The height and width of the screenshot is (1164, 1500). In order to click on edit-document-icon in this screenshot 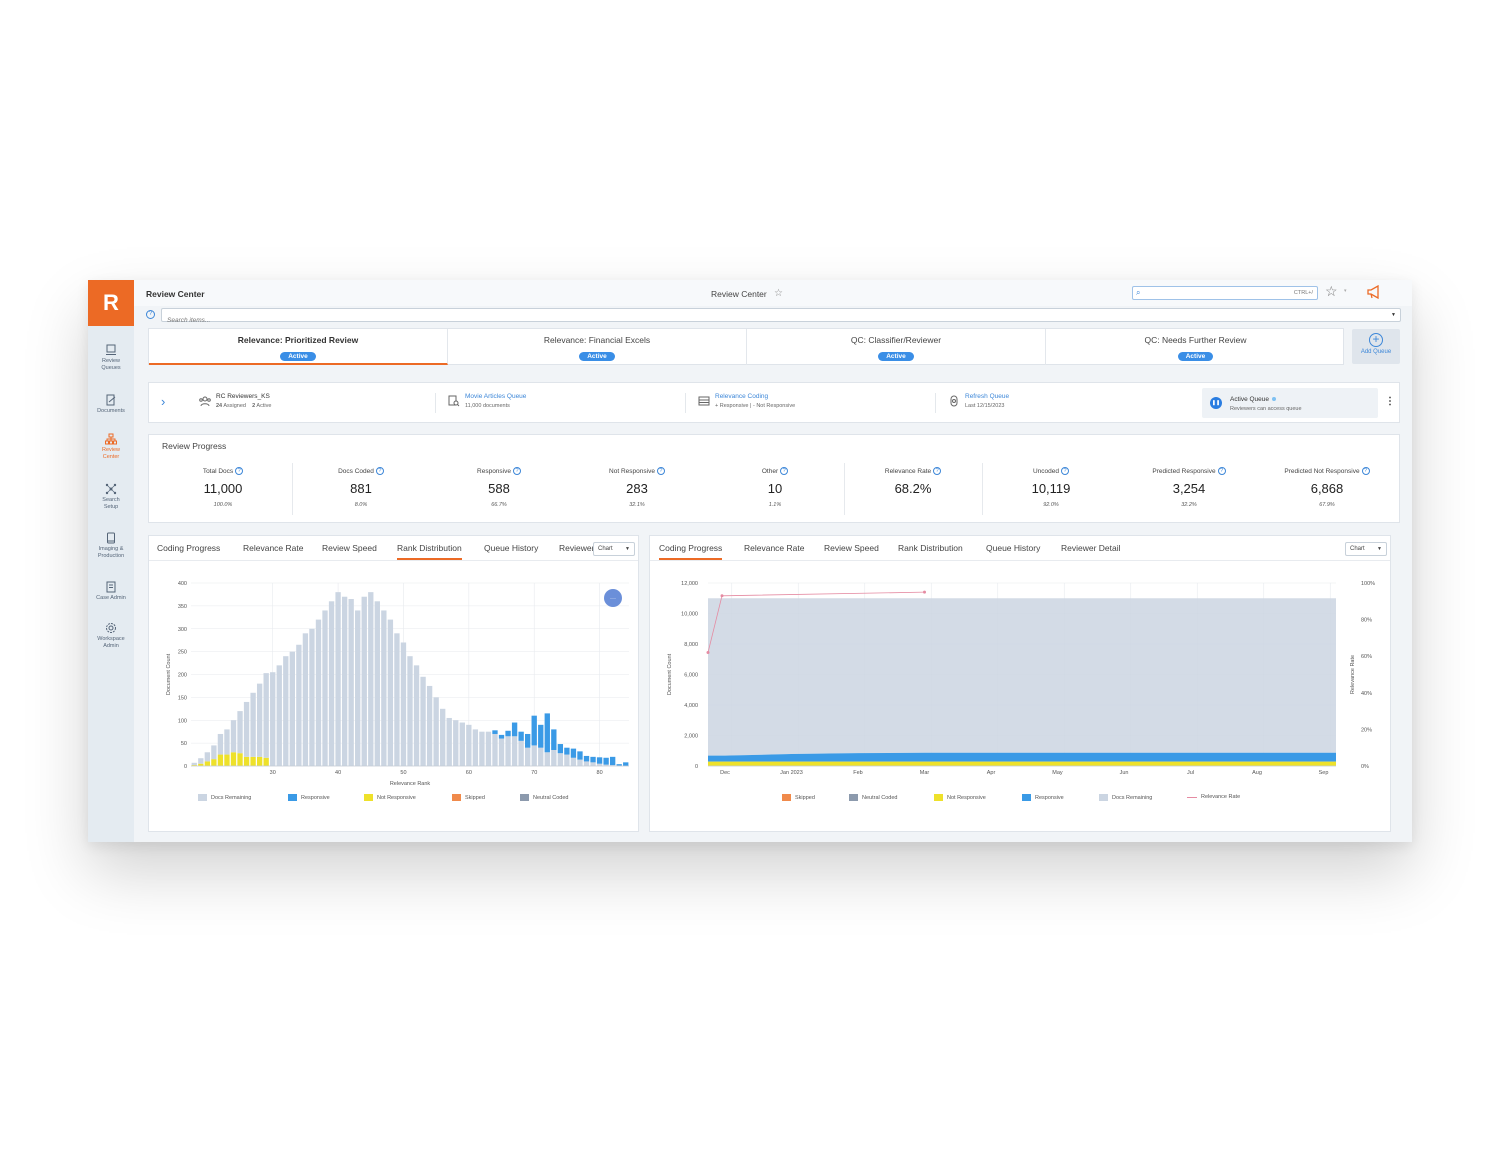, I will do `click(111, 400)`.